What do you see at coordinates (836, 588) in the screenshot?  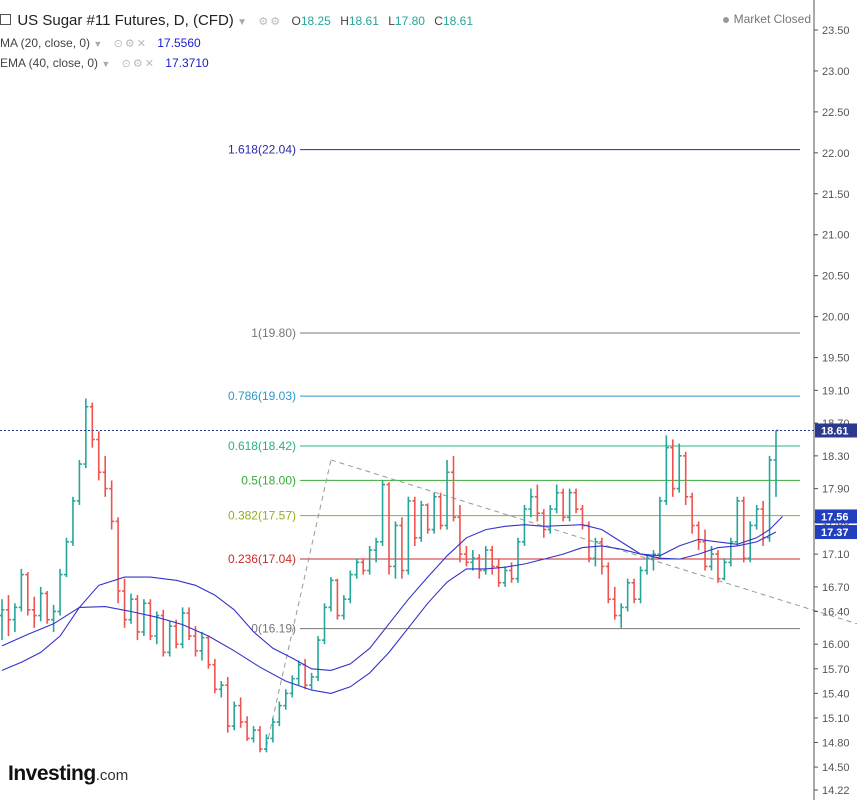 I see `axis-tick-label: 16.70` at bounding box center [836, 588].